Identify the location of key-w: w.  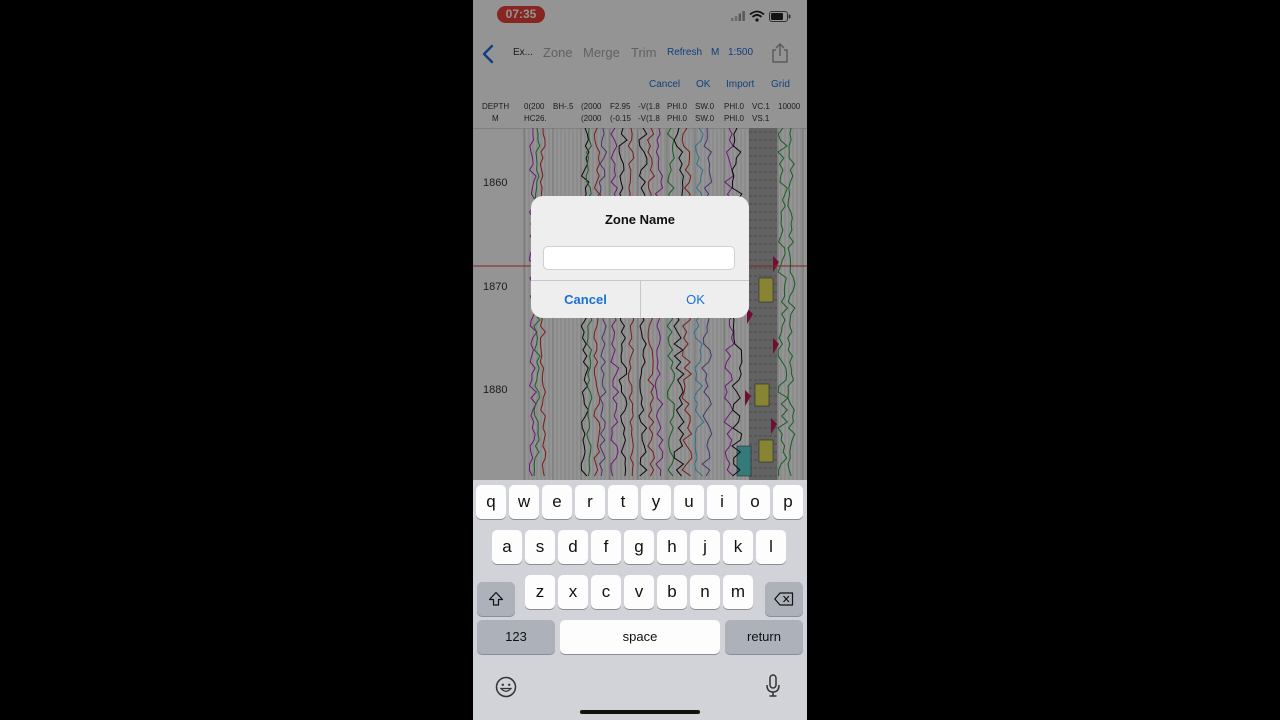
(524, 502).